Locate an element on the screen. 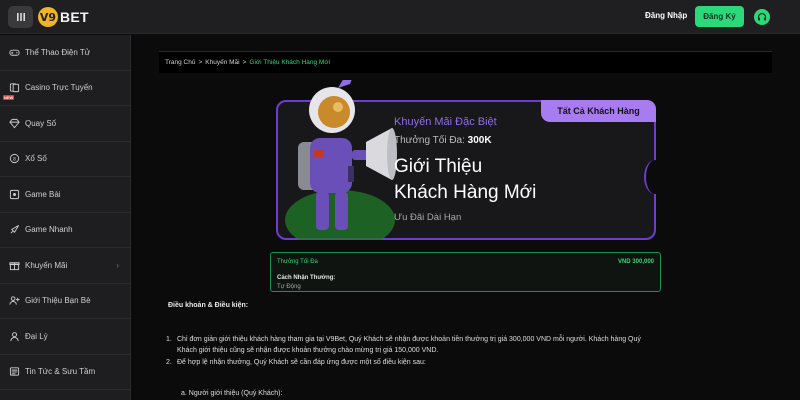 This screenshot has height=400, width=800. claim-method-value: Tự Động is located at coordinates (289, 287).